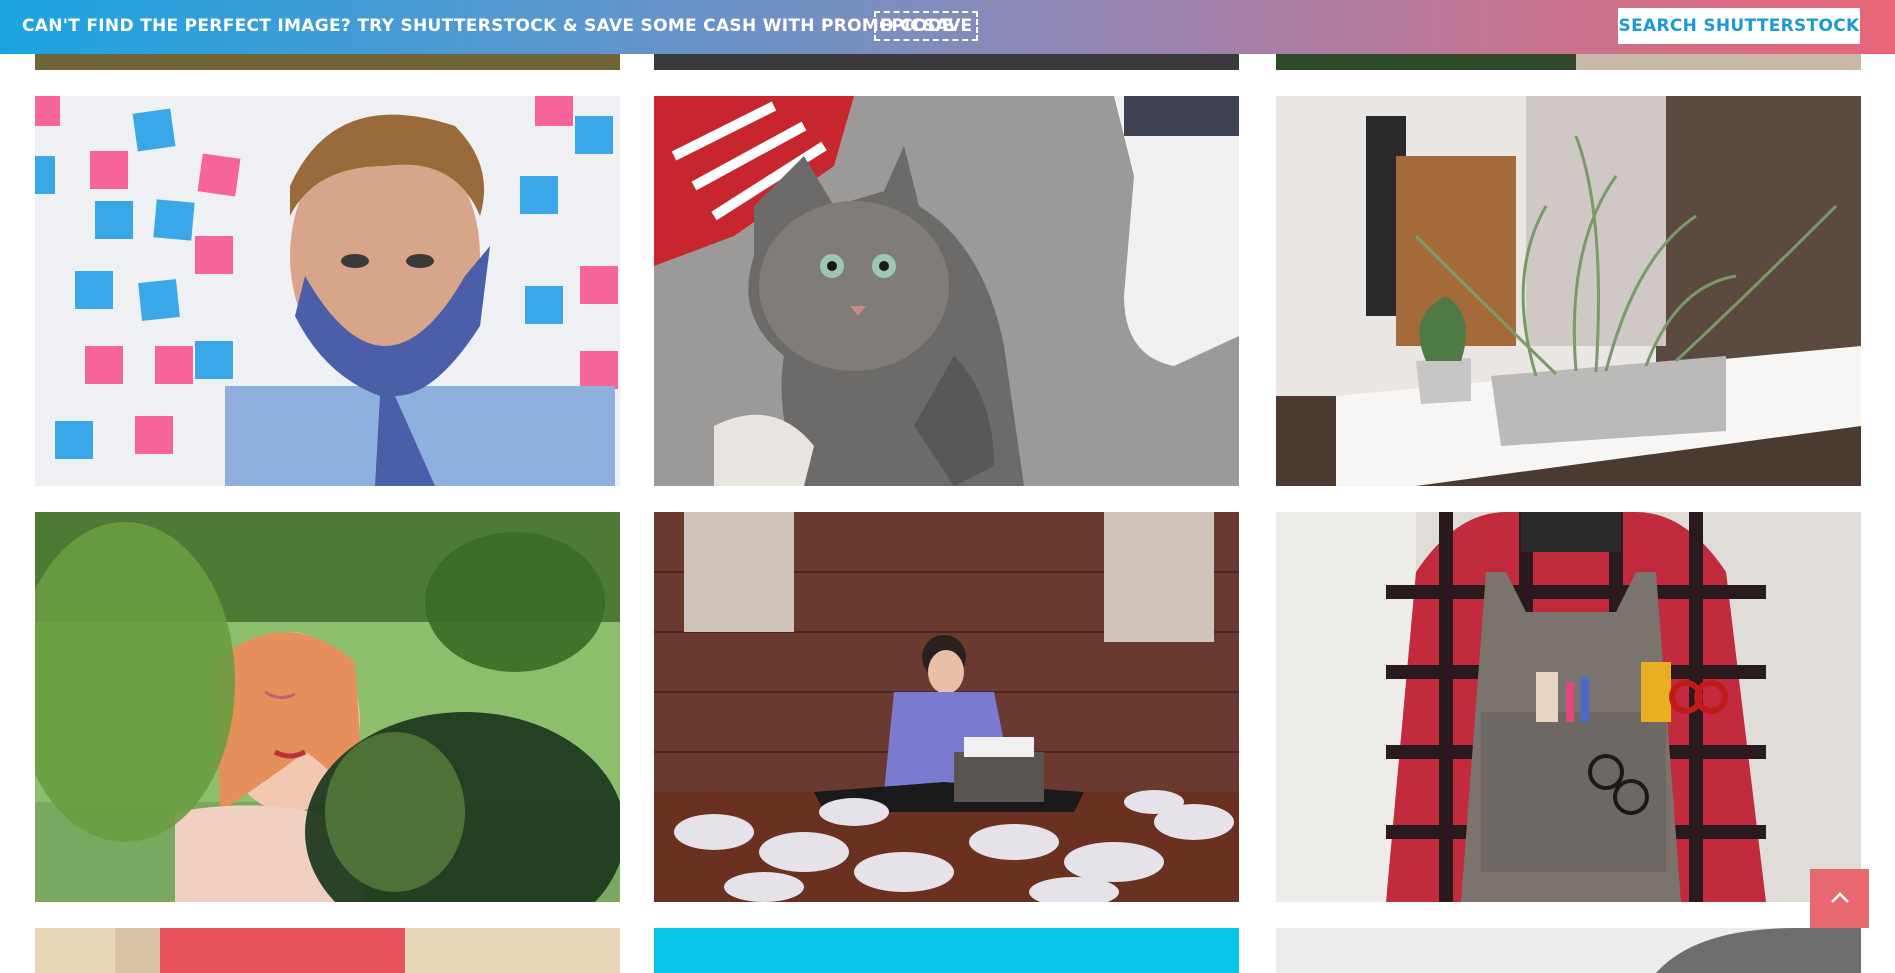 This screenshot has height=973, width=1895. I want to click on gallery-image-red-door, so click(327, 950).